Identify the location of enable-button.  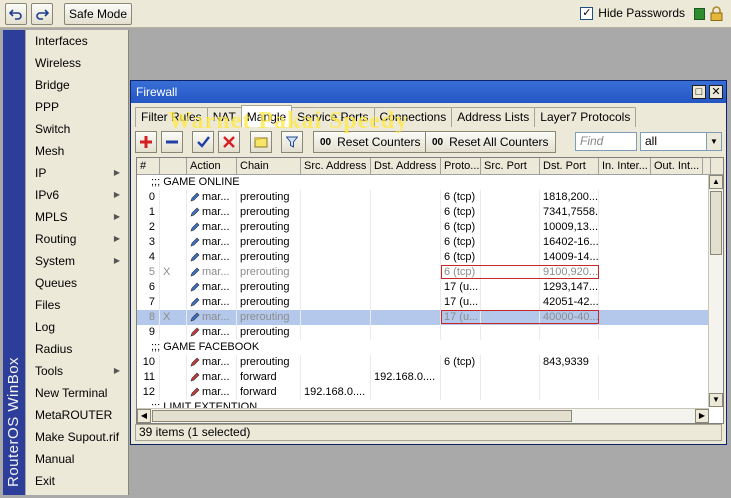
(203, 142).